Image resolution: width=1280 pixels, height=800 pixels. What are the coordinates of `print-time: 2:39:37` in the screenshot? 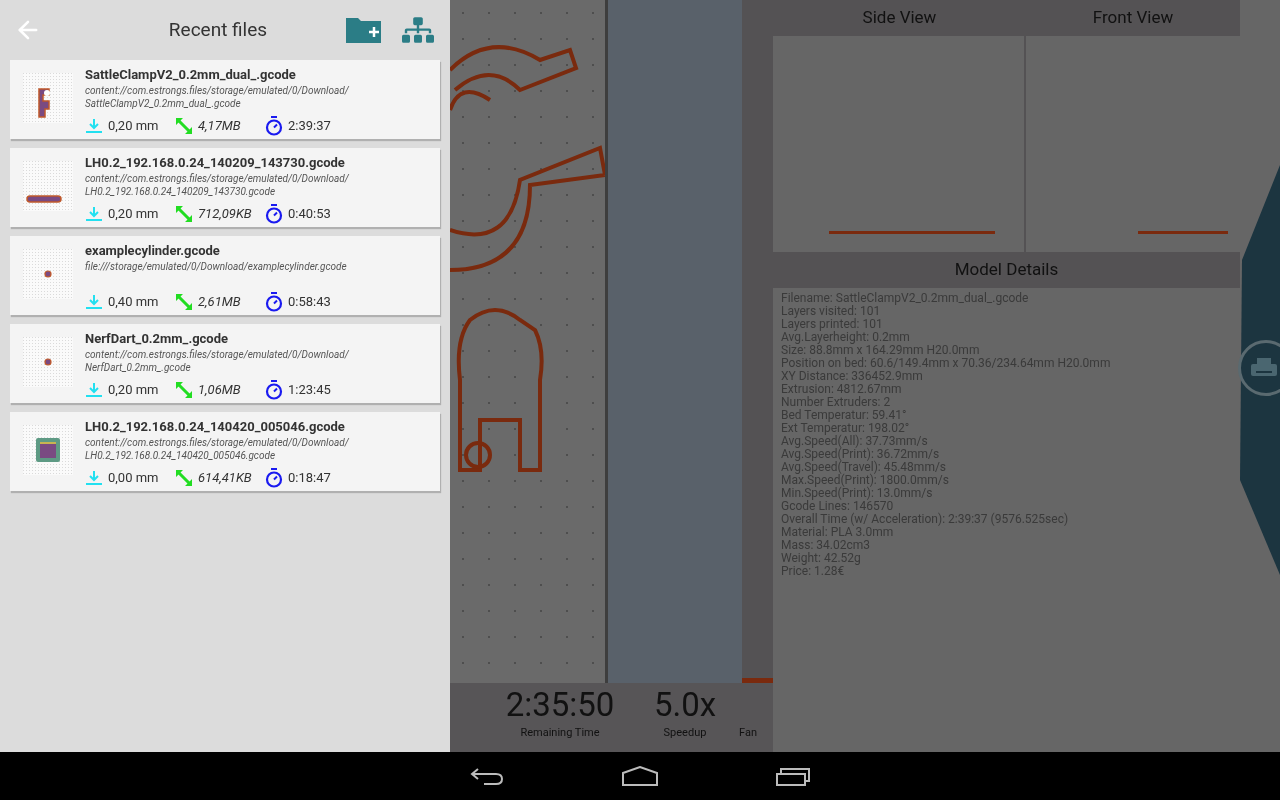 It's located at (309, 126).